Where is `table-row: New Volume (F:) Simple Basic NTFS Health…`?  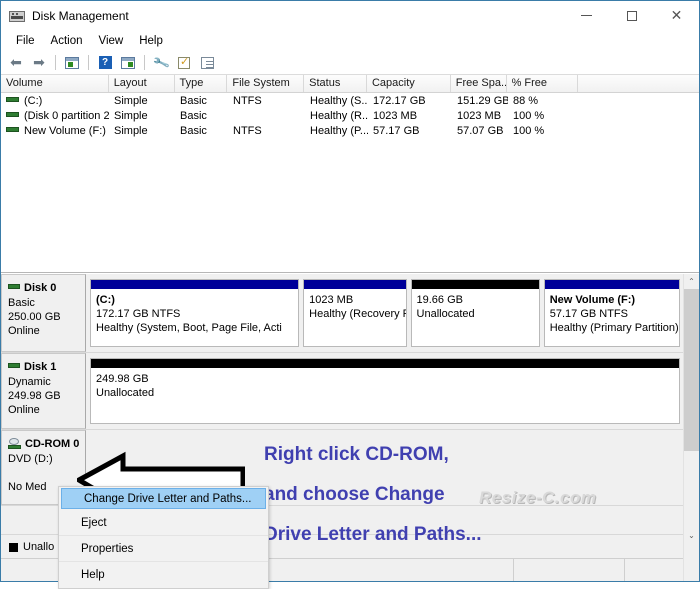 table-row: New Volume (F:) Simple Basic NTFS Health… is located at coordinates (350, 130).